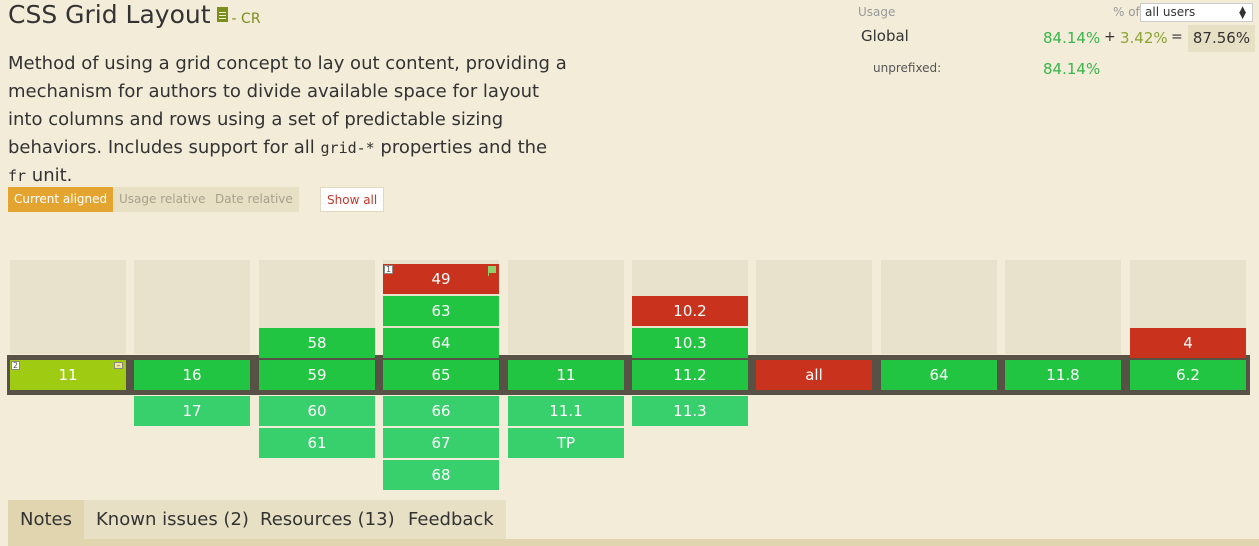  I want to click on version-cell-ie-current: 11 2 –, so click(68, 375).